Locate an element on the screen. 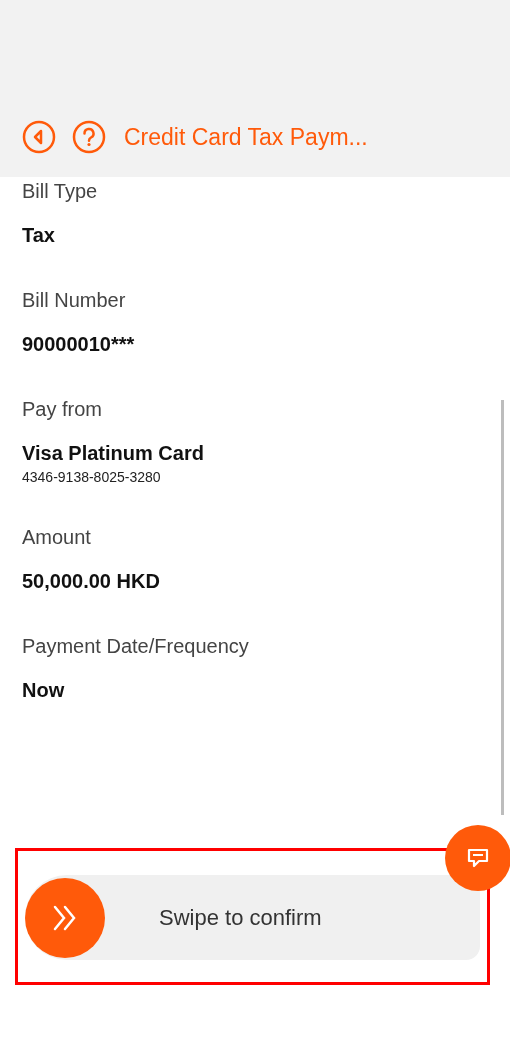  field-value: Tax is located at coordinates (39, 235).